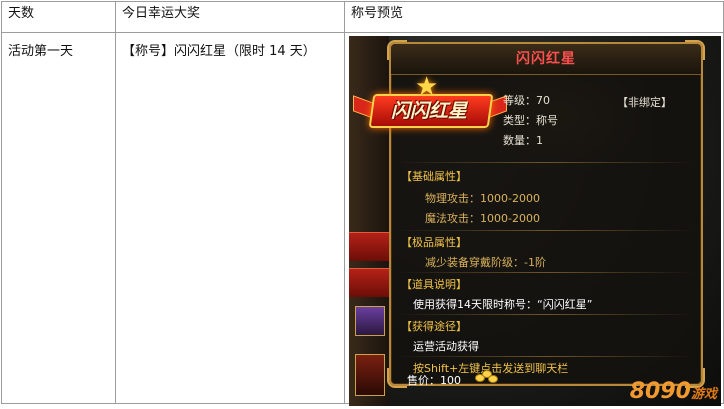 The width and height of the screenshot is (724, 409). I want to click on physical-attack: 物理攻击：1000-2000, so click(482, 198).